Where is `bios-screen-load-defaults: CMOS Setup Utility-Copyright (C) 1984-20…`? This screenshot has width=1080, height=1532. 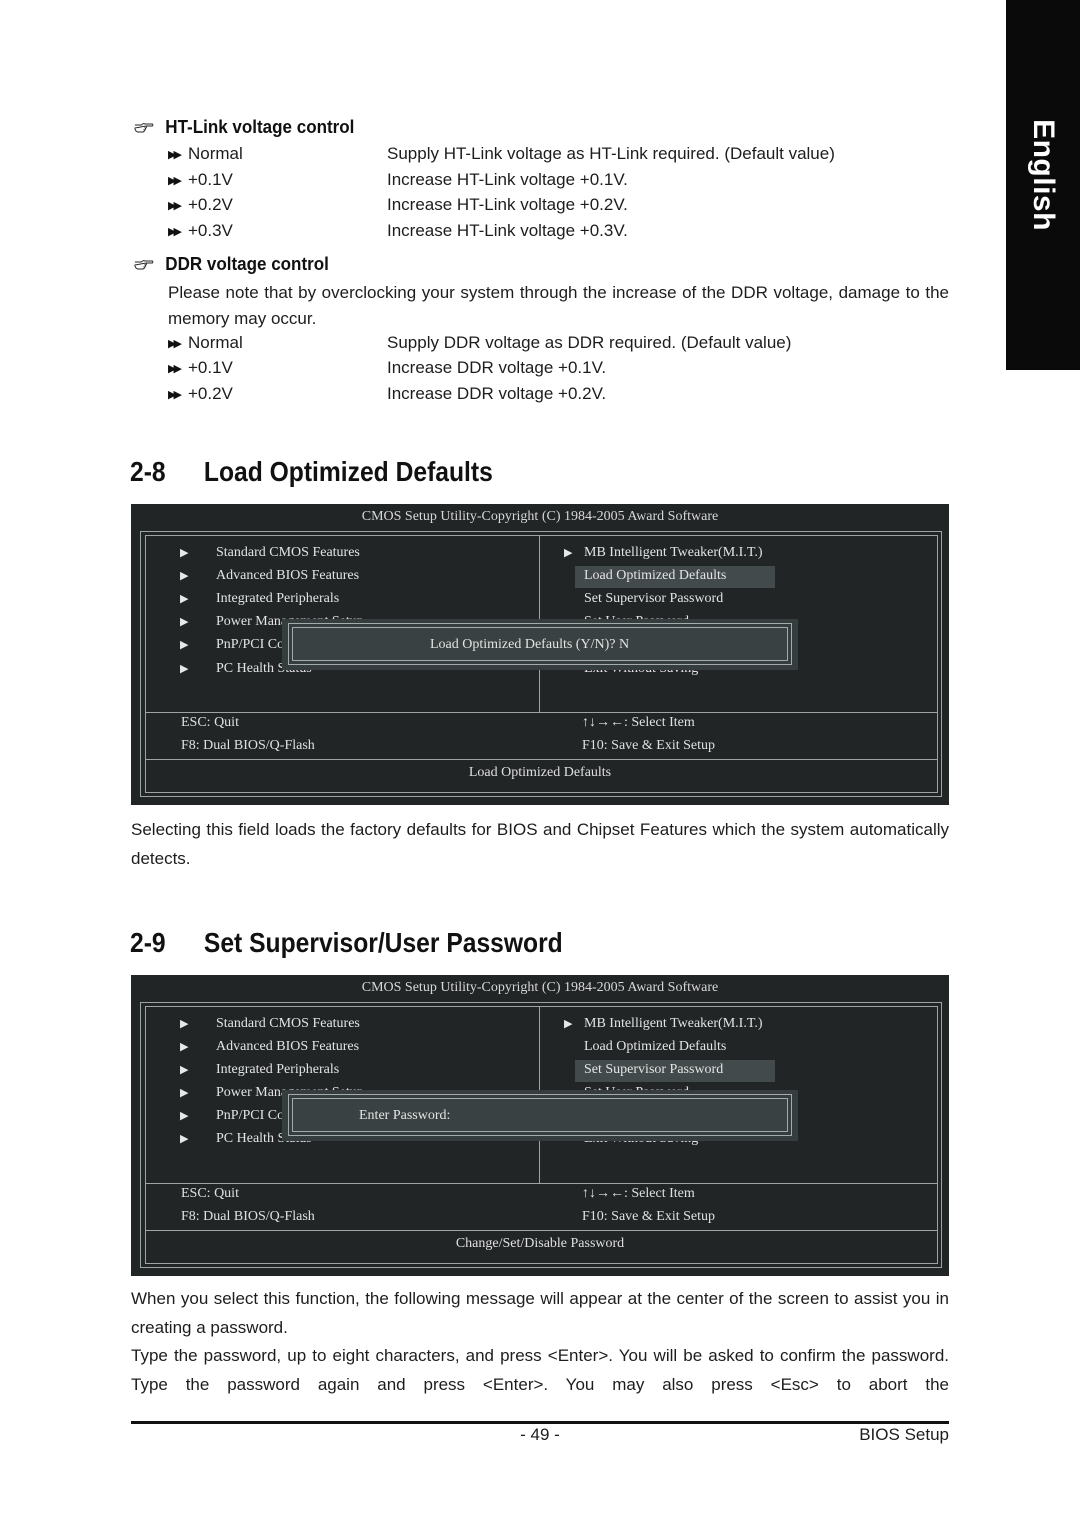
bios-screen-load-defaults: CMOS Setup Utility-Copyright (C) 1984-20… is located at coordinates (540, 654).